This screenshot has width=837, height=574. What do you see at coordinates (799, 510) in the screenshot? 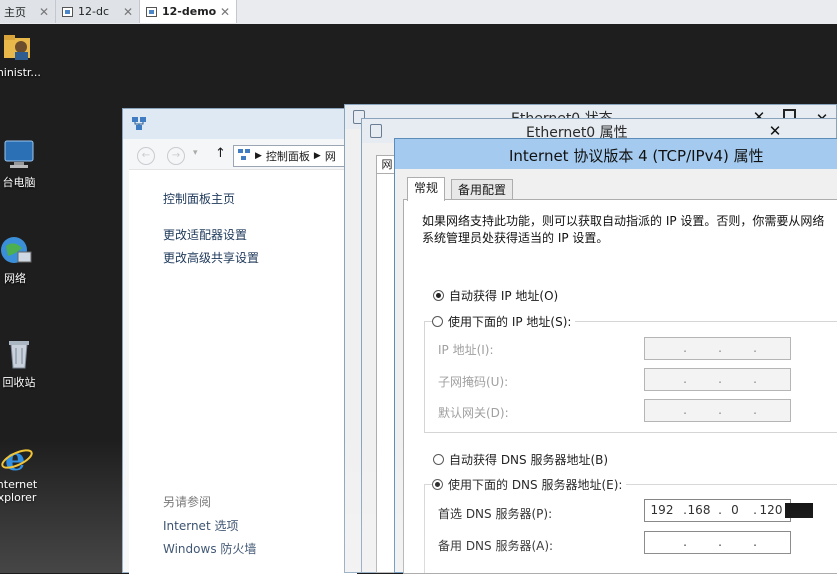
I see `text-caret` at bounding box center [799, 510].